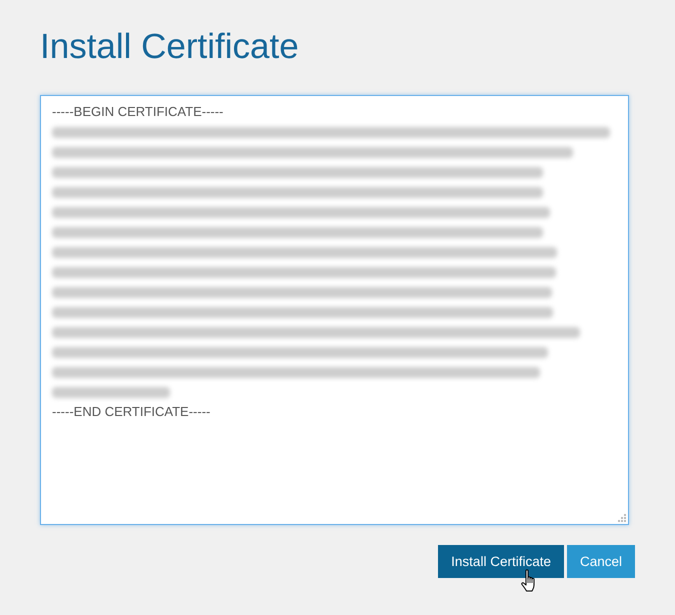 The height and width of the screenshot is (615, 675). I want to click on resize-grip-icon, so click(622, 518).